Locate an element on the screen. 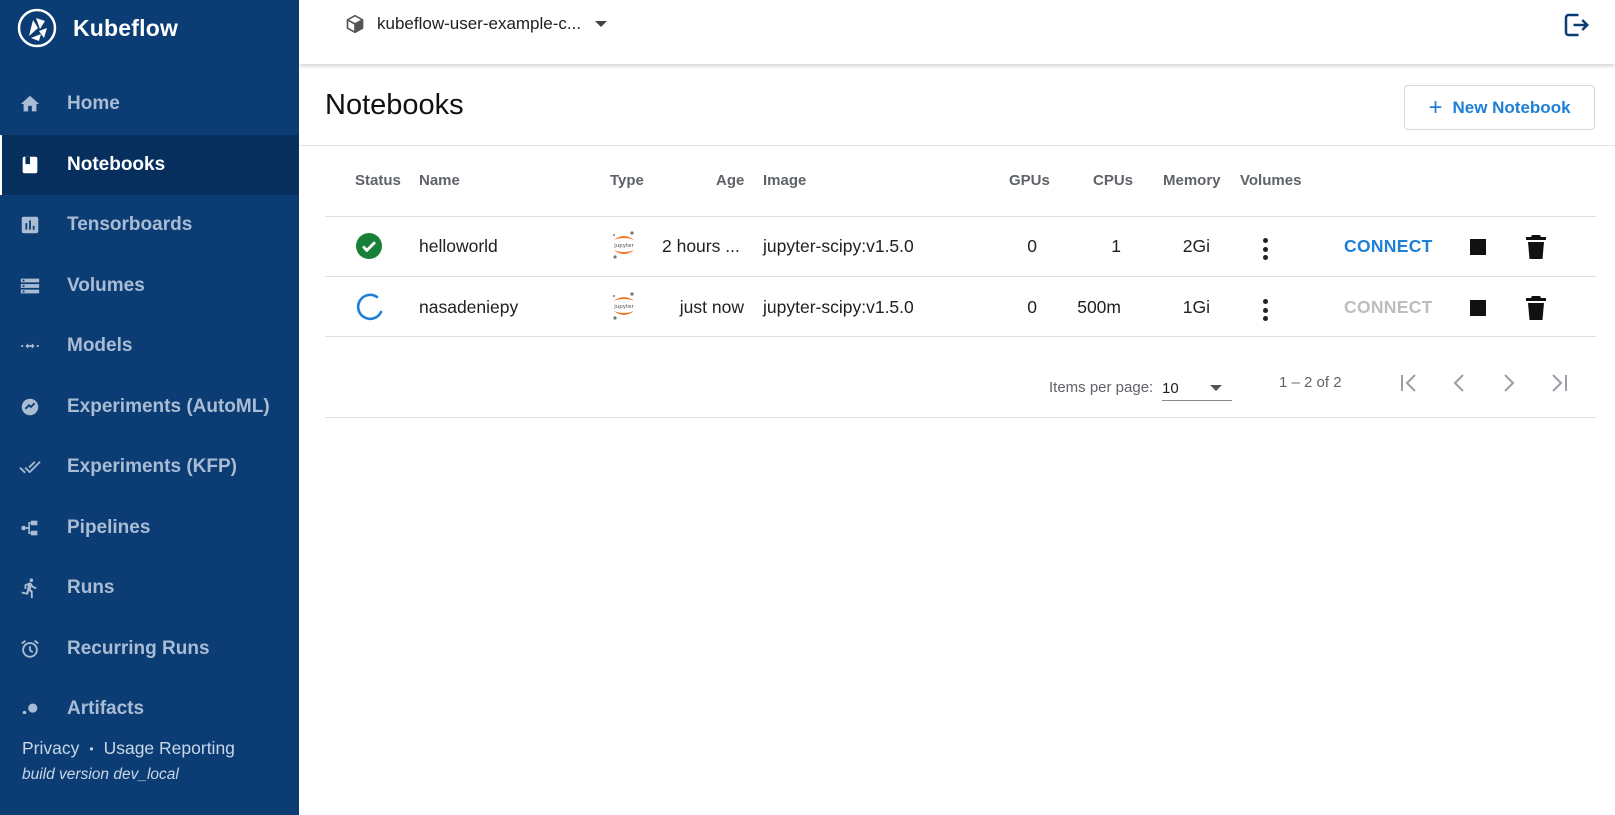  footer-links: Privacy • Usage Reporting is located at coordinates (128, 748).